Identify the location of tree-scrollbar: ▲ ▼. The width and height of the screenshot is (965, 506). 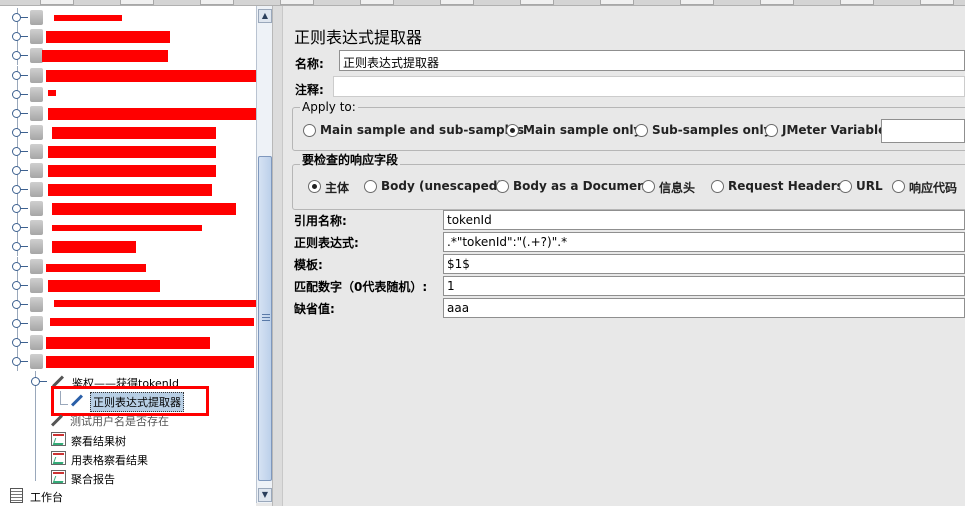
(264, 254).